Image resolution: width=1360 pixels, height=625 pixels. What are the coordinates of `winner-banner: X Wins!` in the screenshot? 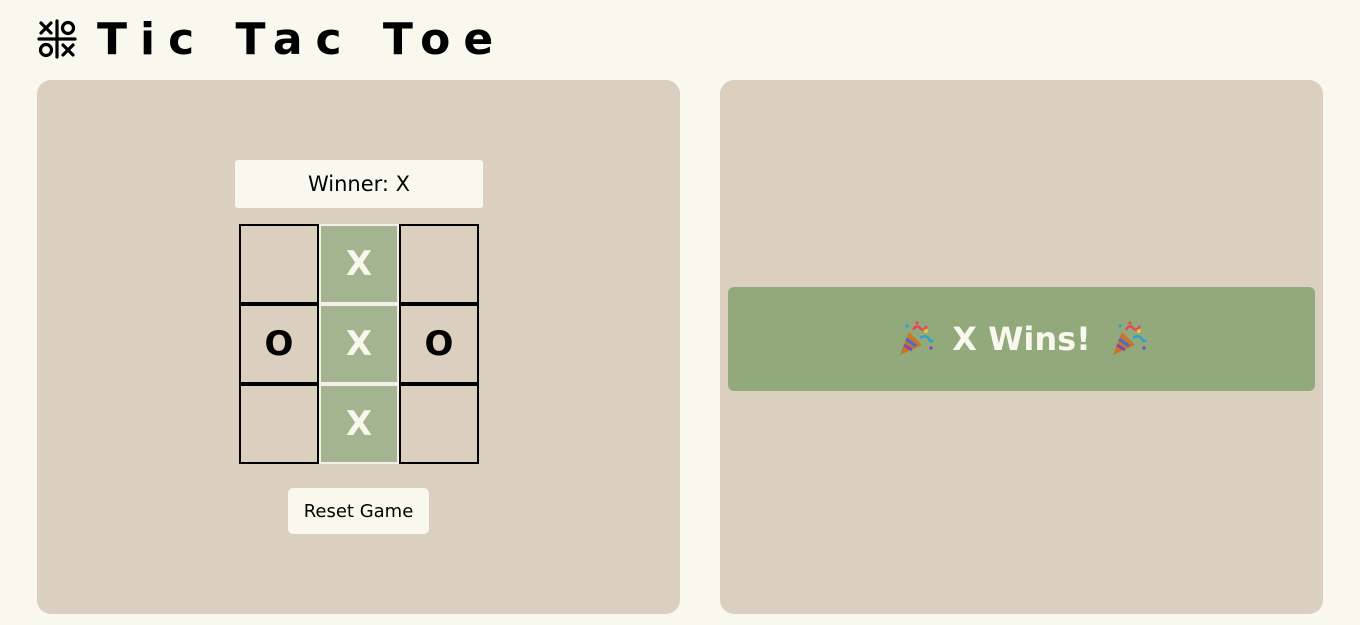 It's located at (1021, 339).